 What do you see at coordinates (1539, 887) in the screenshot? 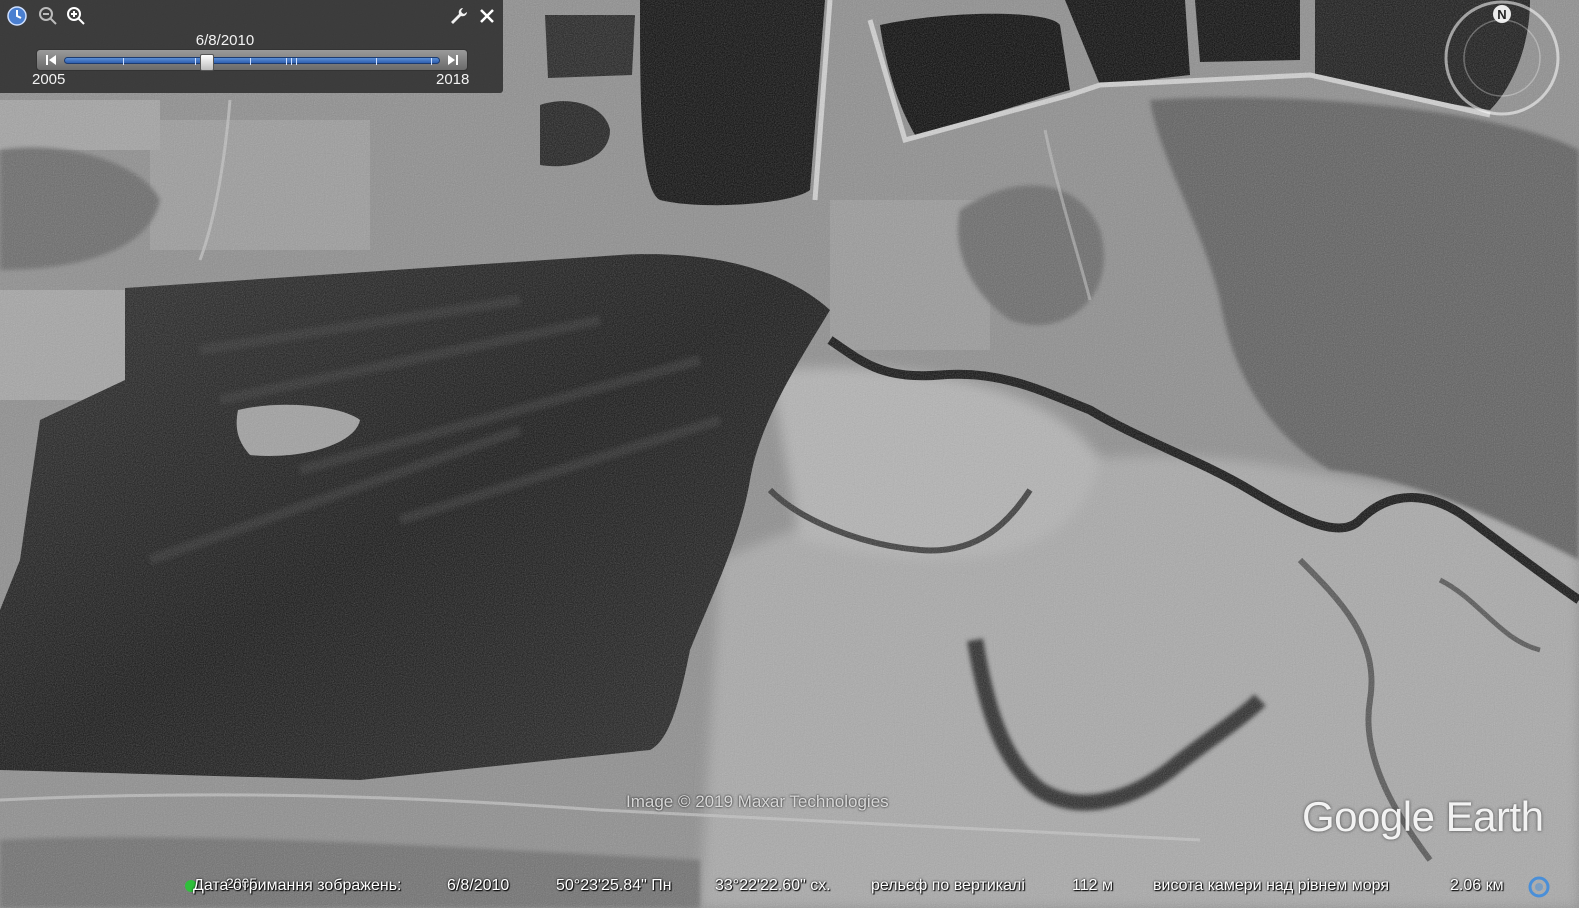
I see `streaming-progress-icon` at bounding box center [1539, 887].